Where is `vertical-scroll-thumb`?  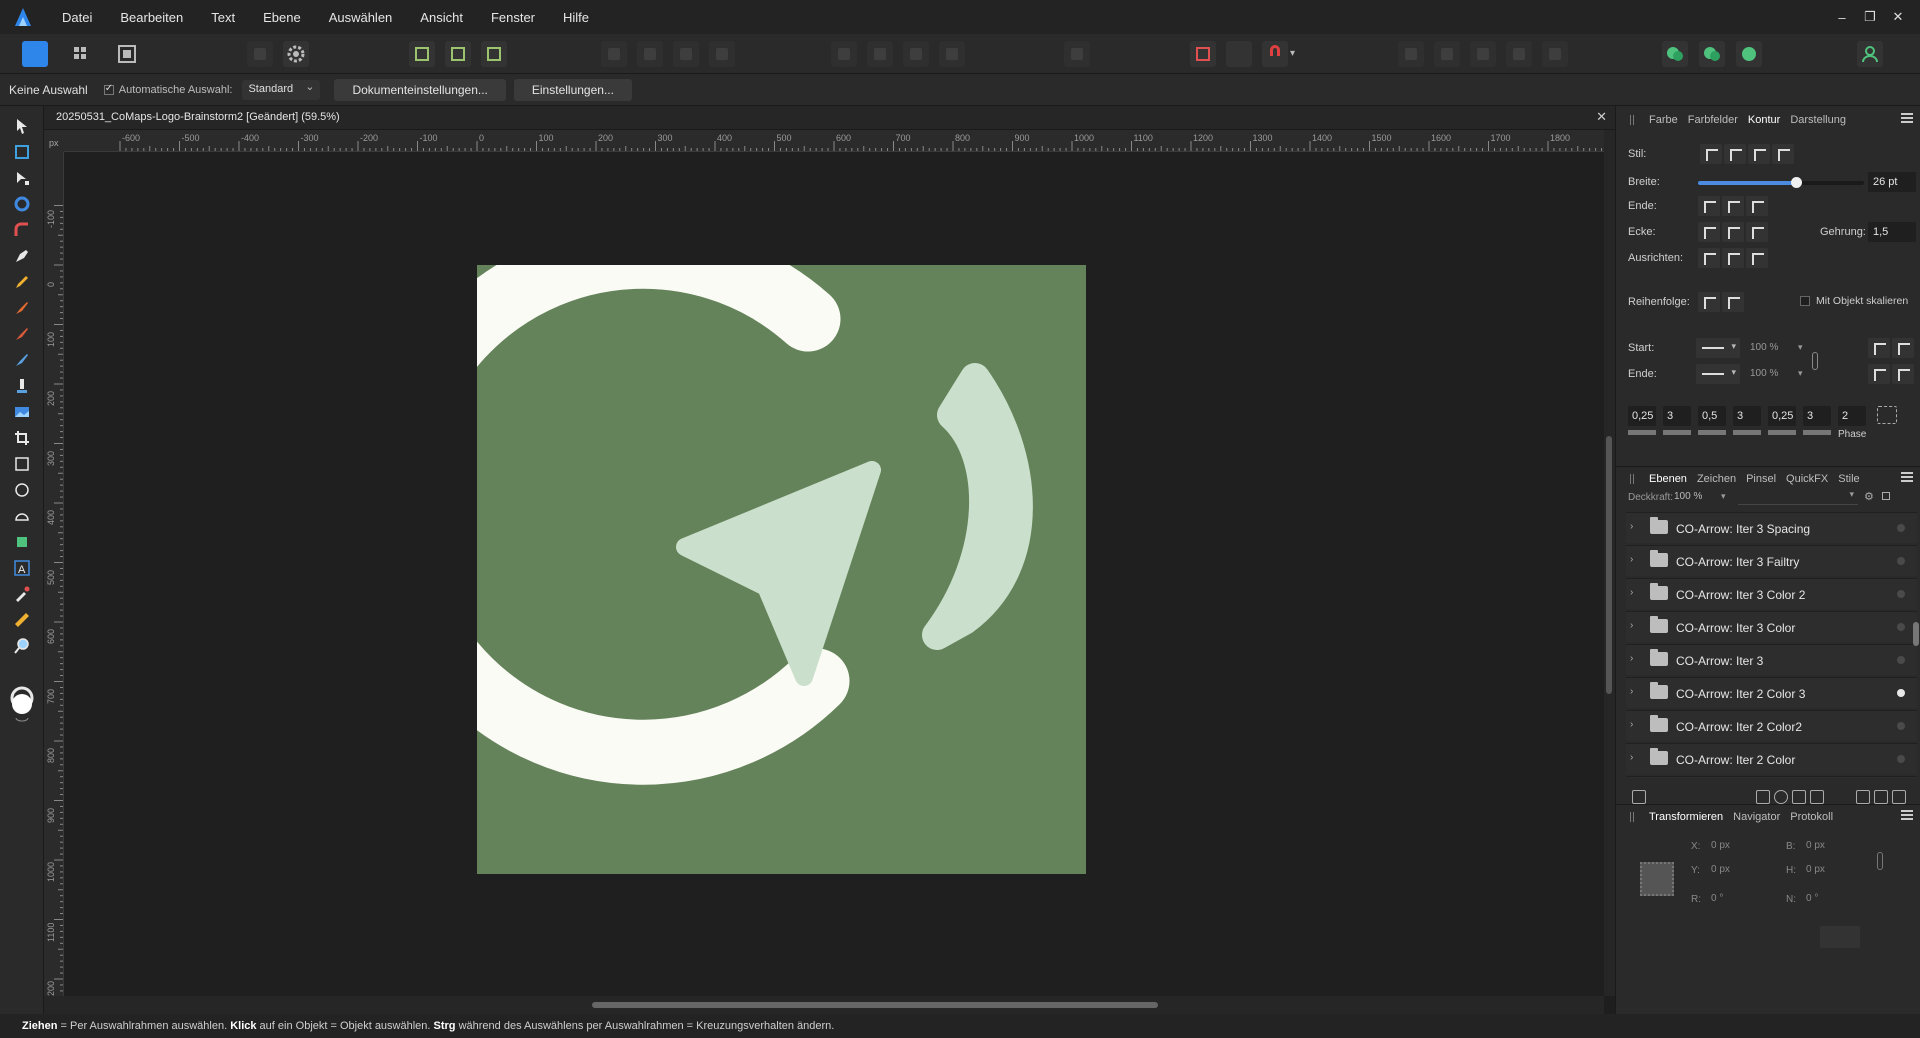
vertical-scroll-thumb is located at coordinates (1609, 565).